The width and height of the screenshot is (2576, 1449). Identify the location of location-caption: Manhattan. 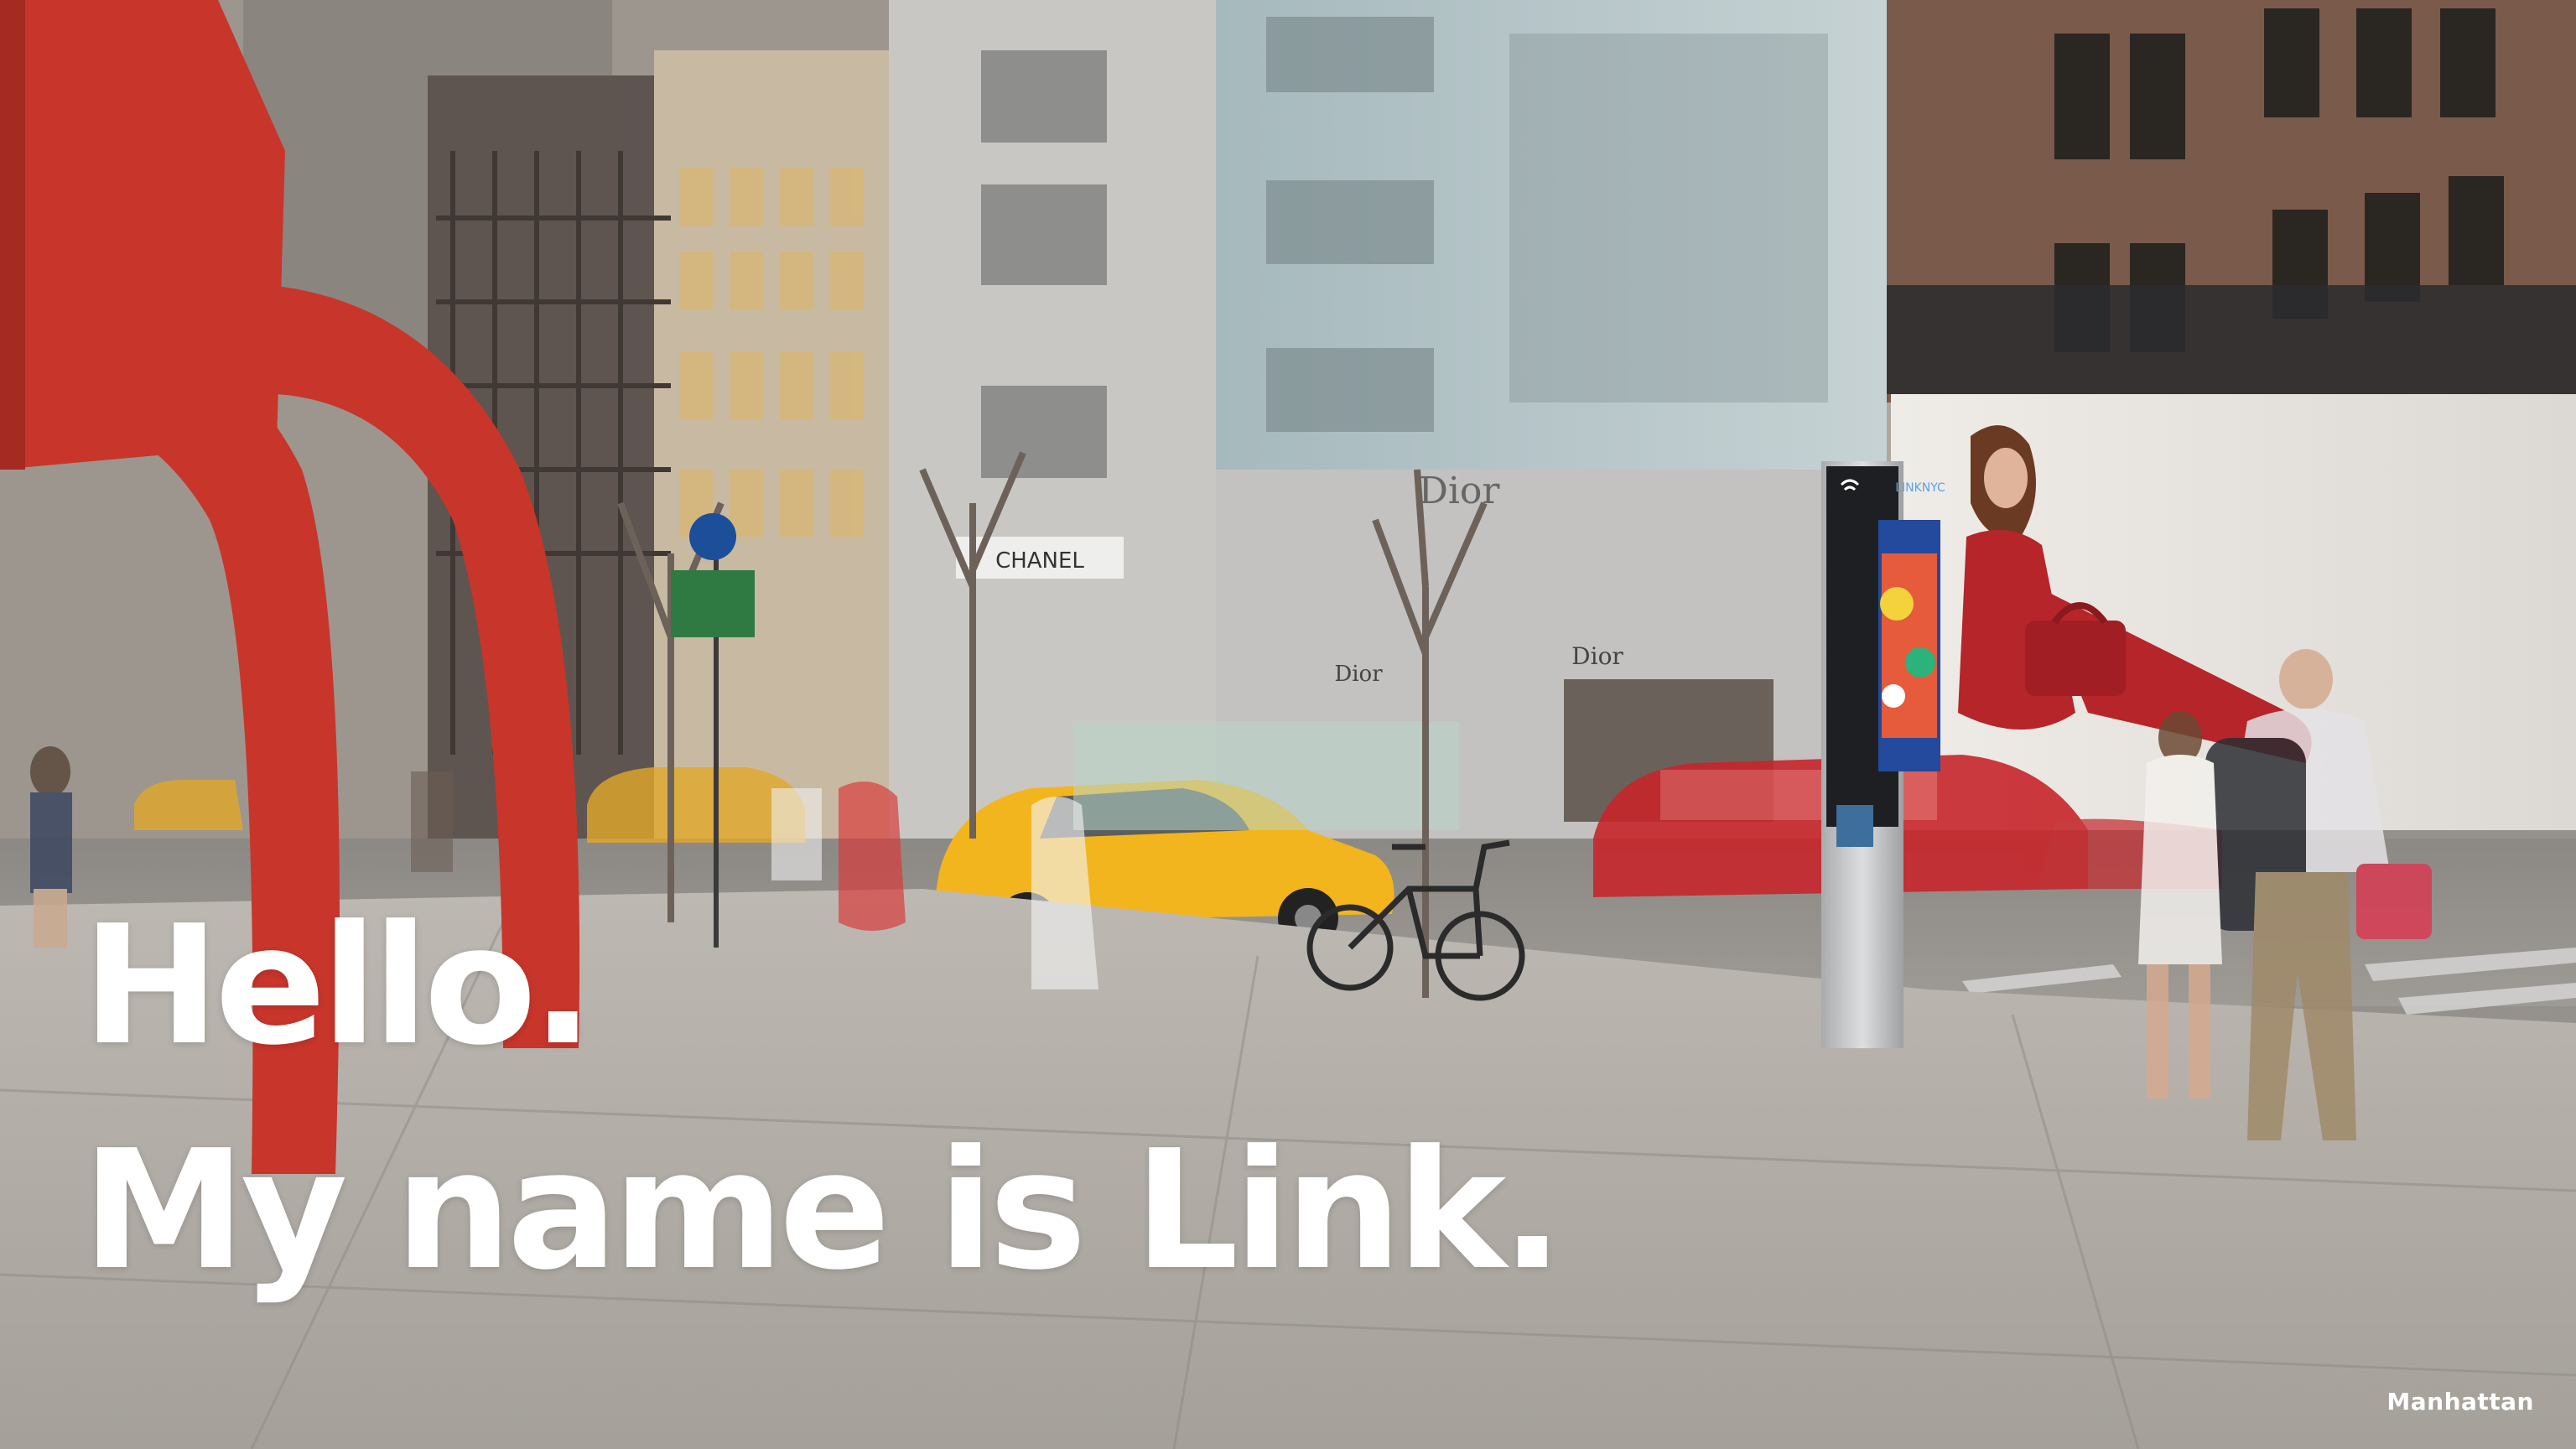
(2460, 1401).